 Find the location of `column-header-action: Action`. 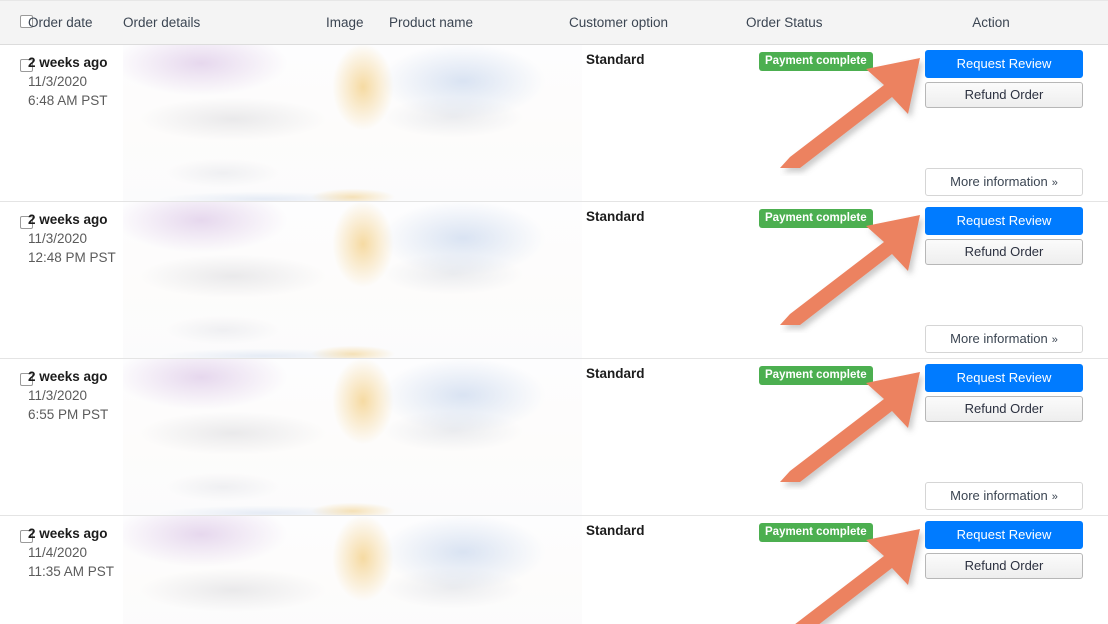

column-header-action: Action is located at coordinates (991, 22).